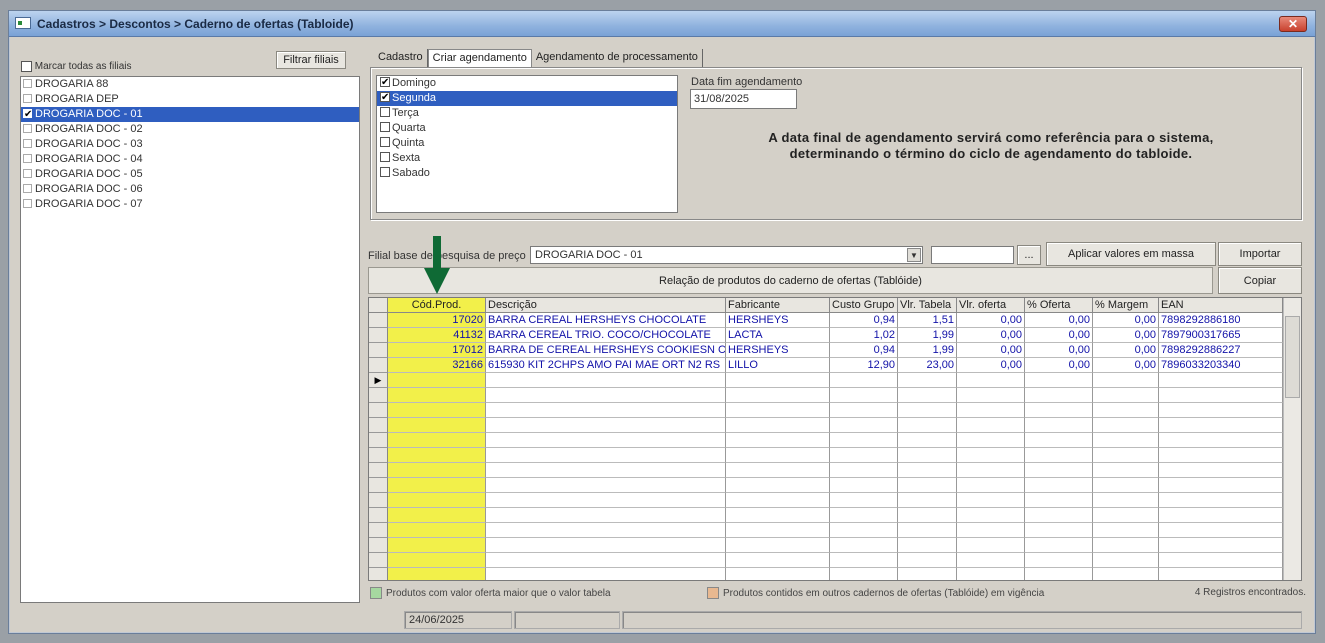  What do you see at coordinates (311, 60) in the screenshot?
I see `filter-filiais-button: Filtrar filiais` at bounding box center [311, 60].